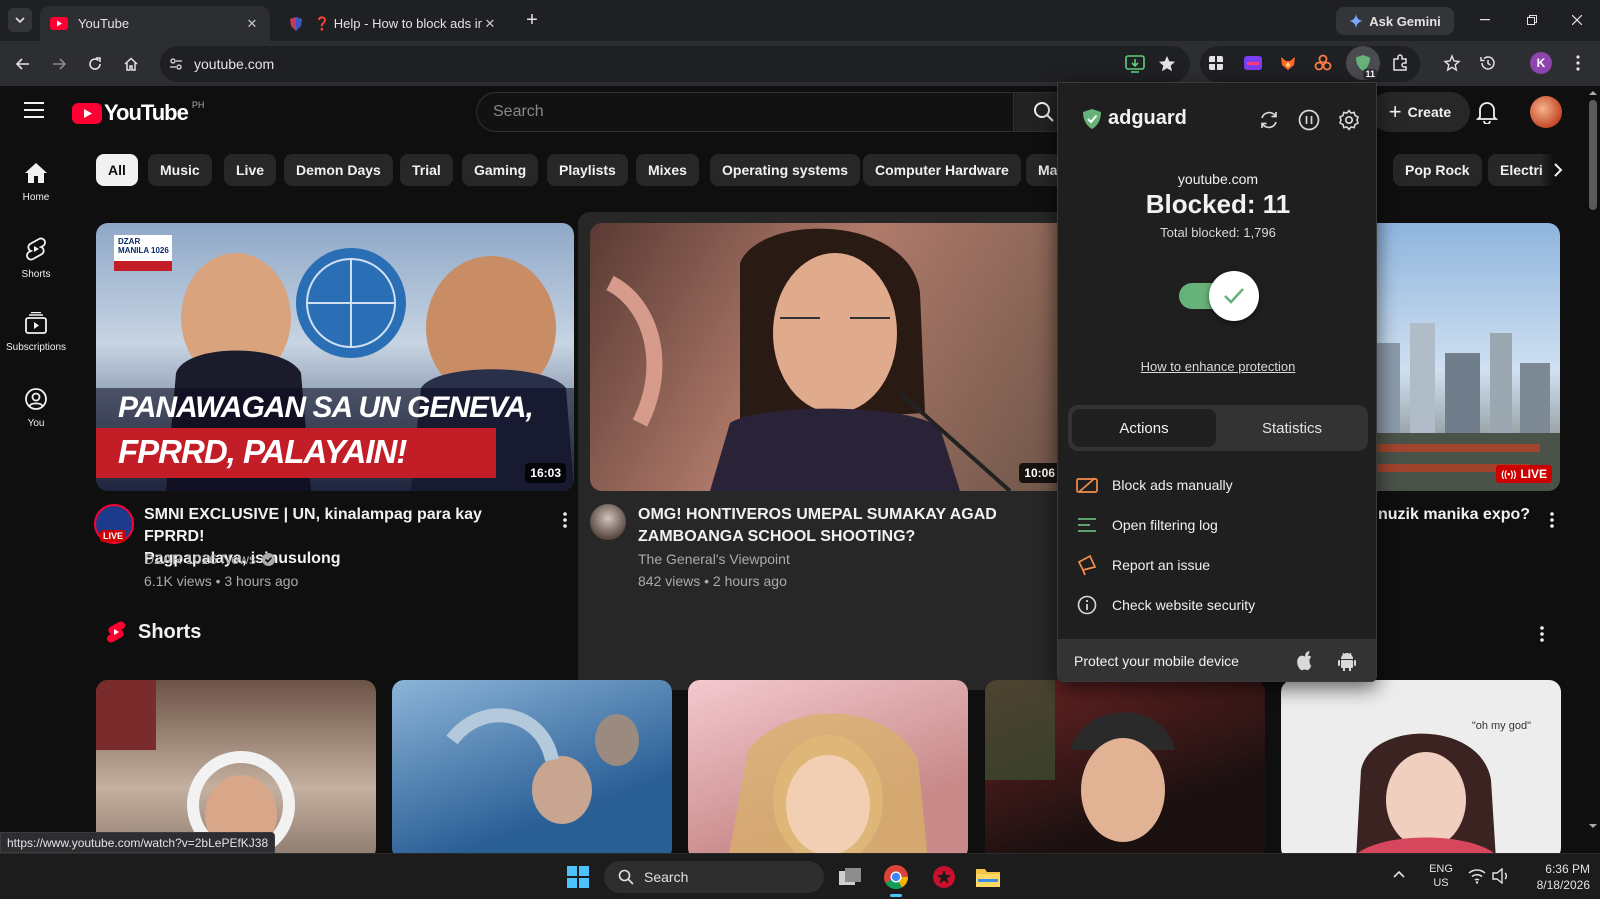 The image size is (1600, 899). Describe the element at coordinates (667, 170) in the screenshot. I see `chip-mixes: Mixes` at that location.